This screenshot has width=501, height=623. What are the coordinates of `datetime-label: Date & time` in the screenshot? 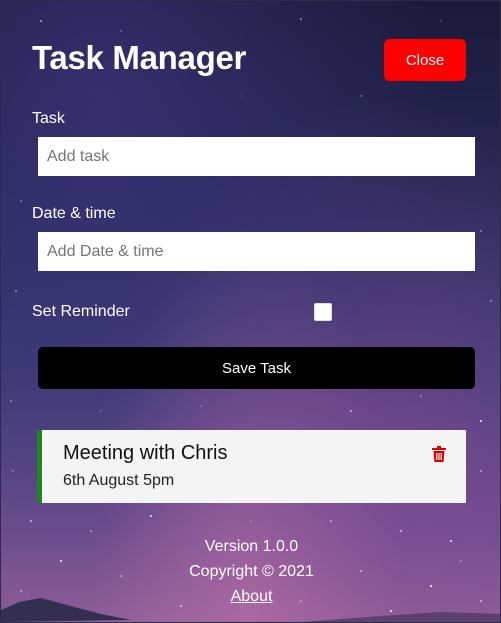 It's located at (74, 213).